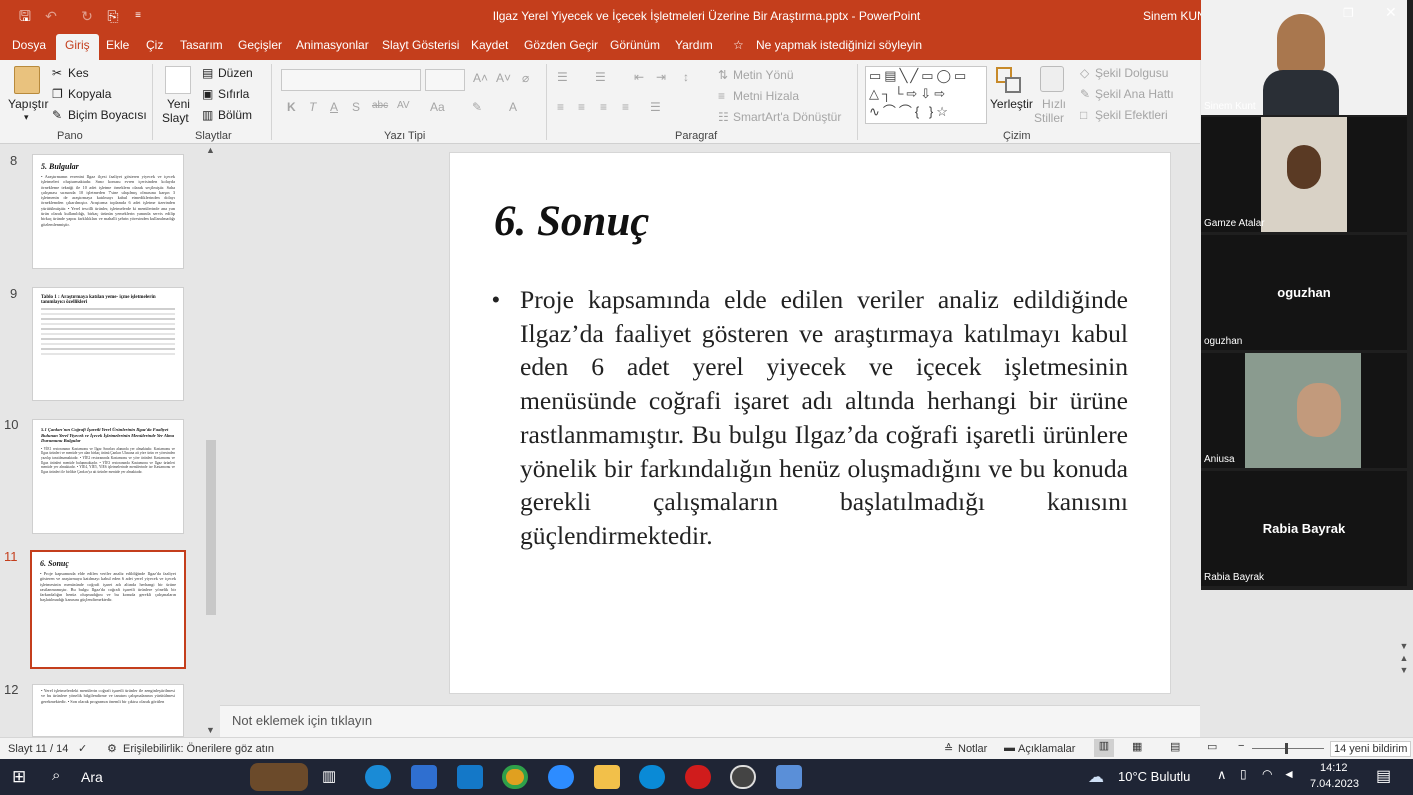 This screenshot has height=795, width=1413. Describe the element at coordinates (1131, 73) in the screenshot. I see `shape-fill-button: Şekil Dolgusu` at that location.